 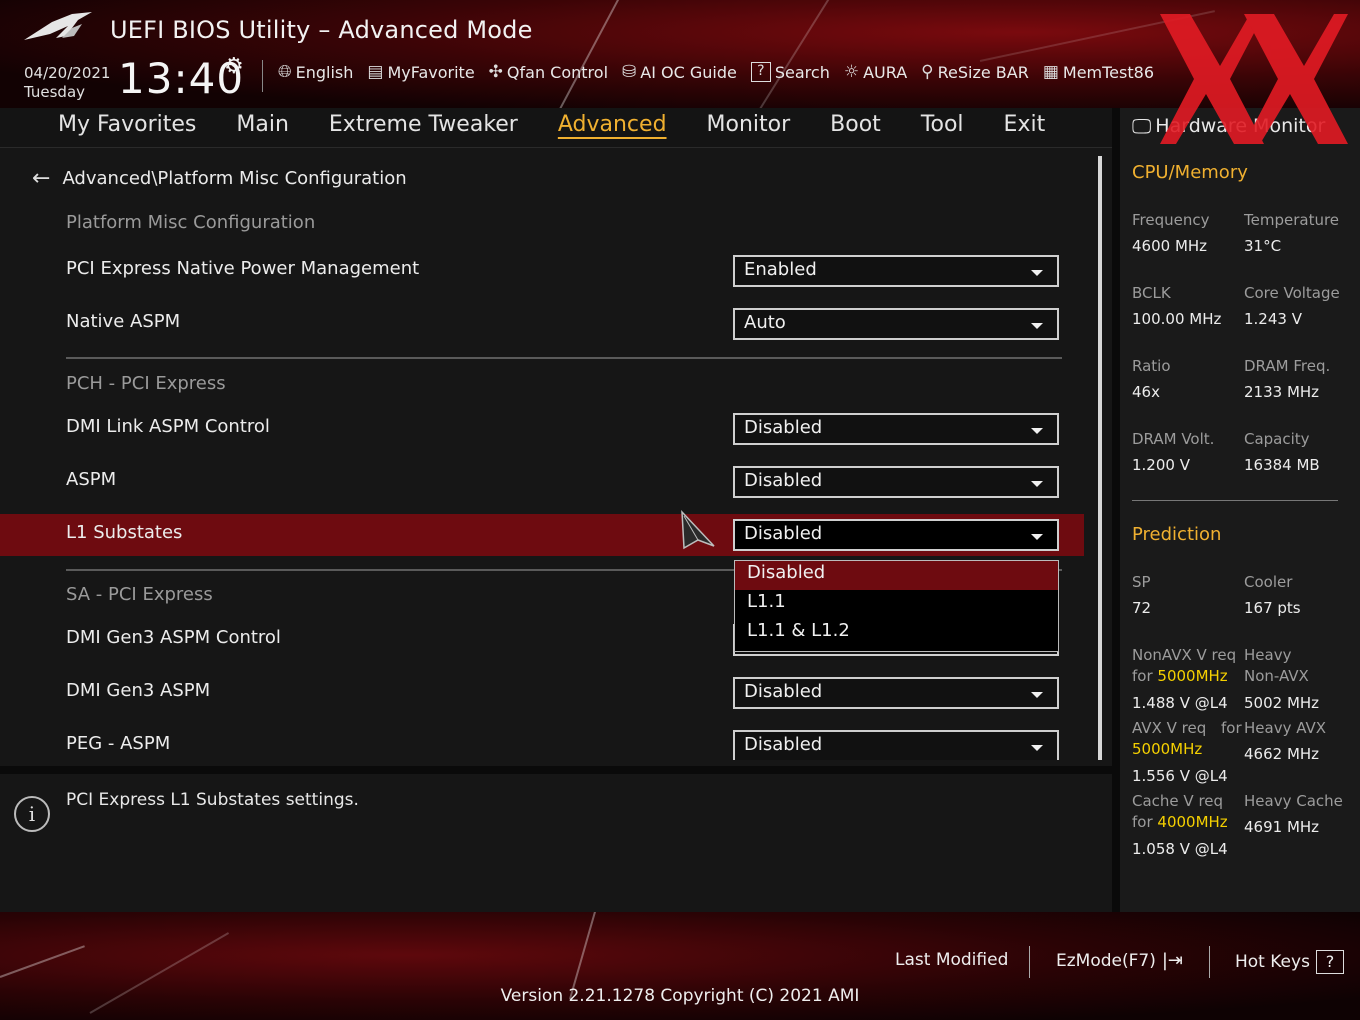 What do you see at coordinates (146, 383) in the screenshot?
I see `section-title-pch: PCH - PCI Express` at bounding box center [146, 383].